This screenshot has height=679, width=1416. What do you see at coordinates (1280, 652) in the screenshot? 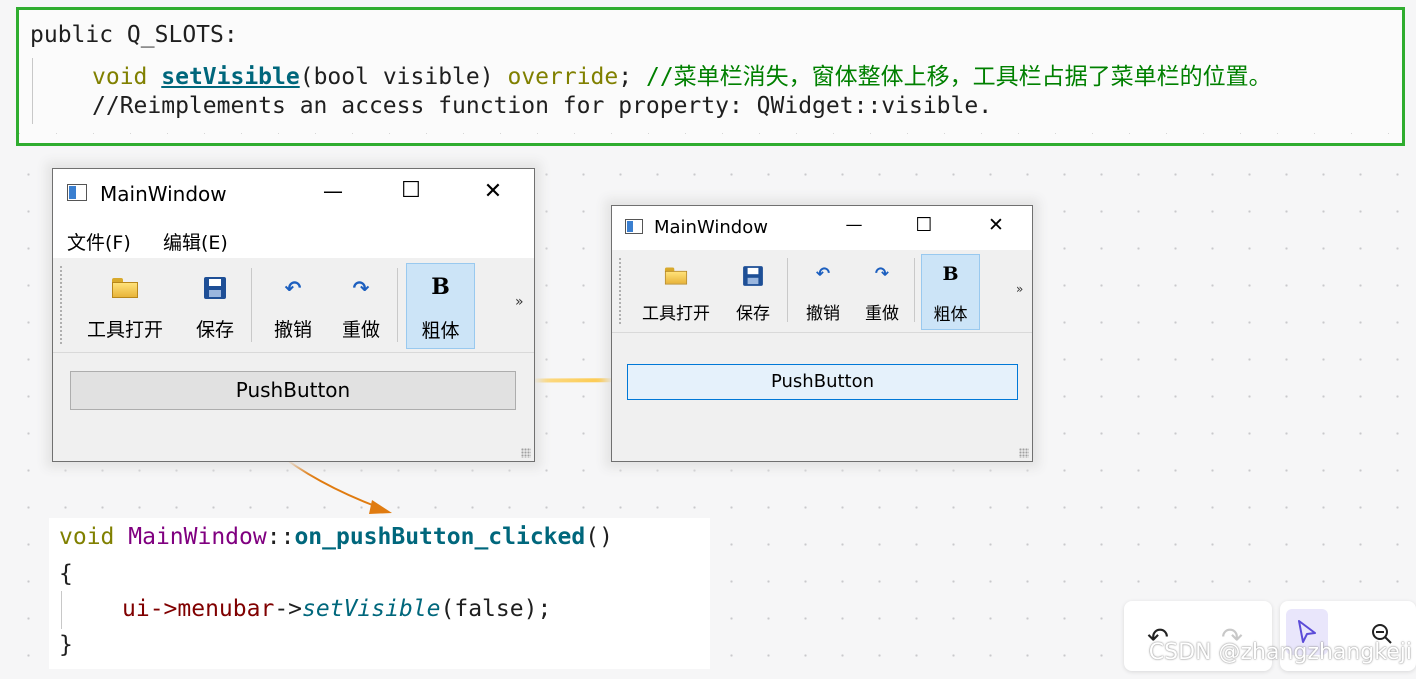
I see `watermark: CSDN @zhangzhangkeji` at bounding box center [1280, 652].